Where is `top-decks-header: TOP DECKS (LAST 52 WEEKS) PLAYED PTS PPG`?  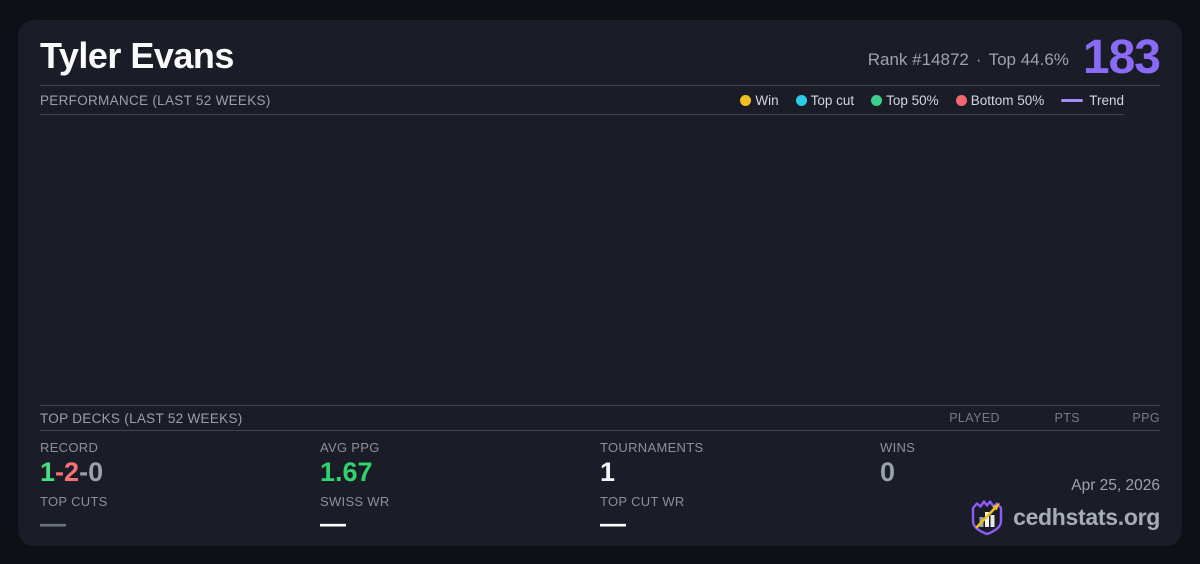 top-decks-header: TOP DECKS (LAST 52 WEEKS) PLAYED PTS PPG is located at coordinates (600, 418).